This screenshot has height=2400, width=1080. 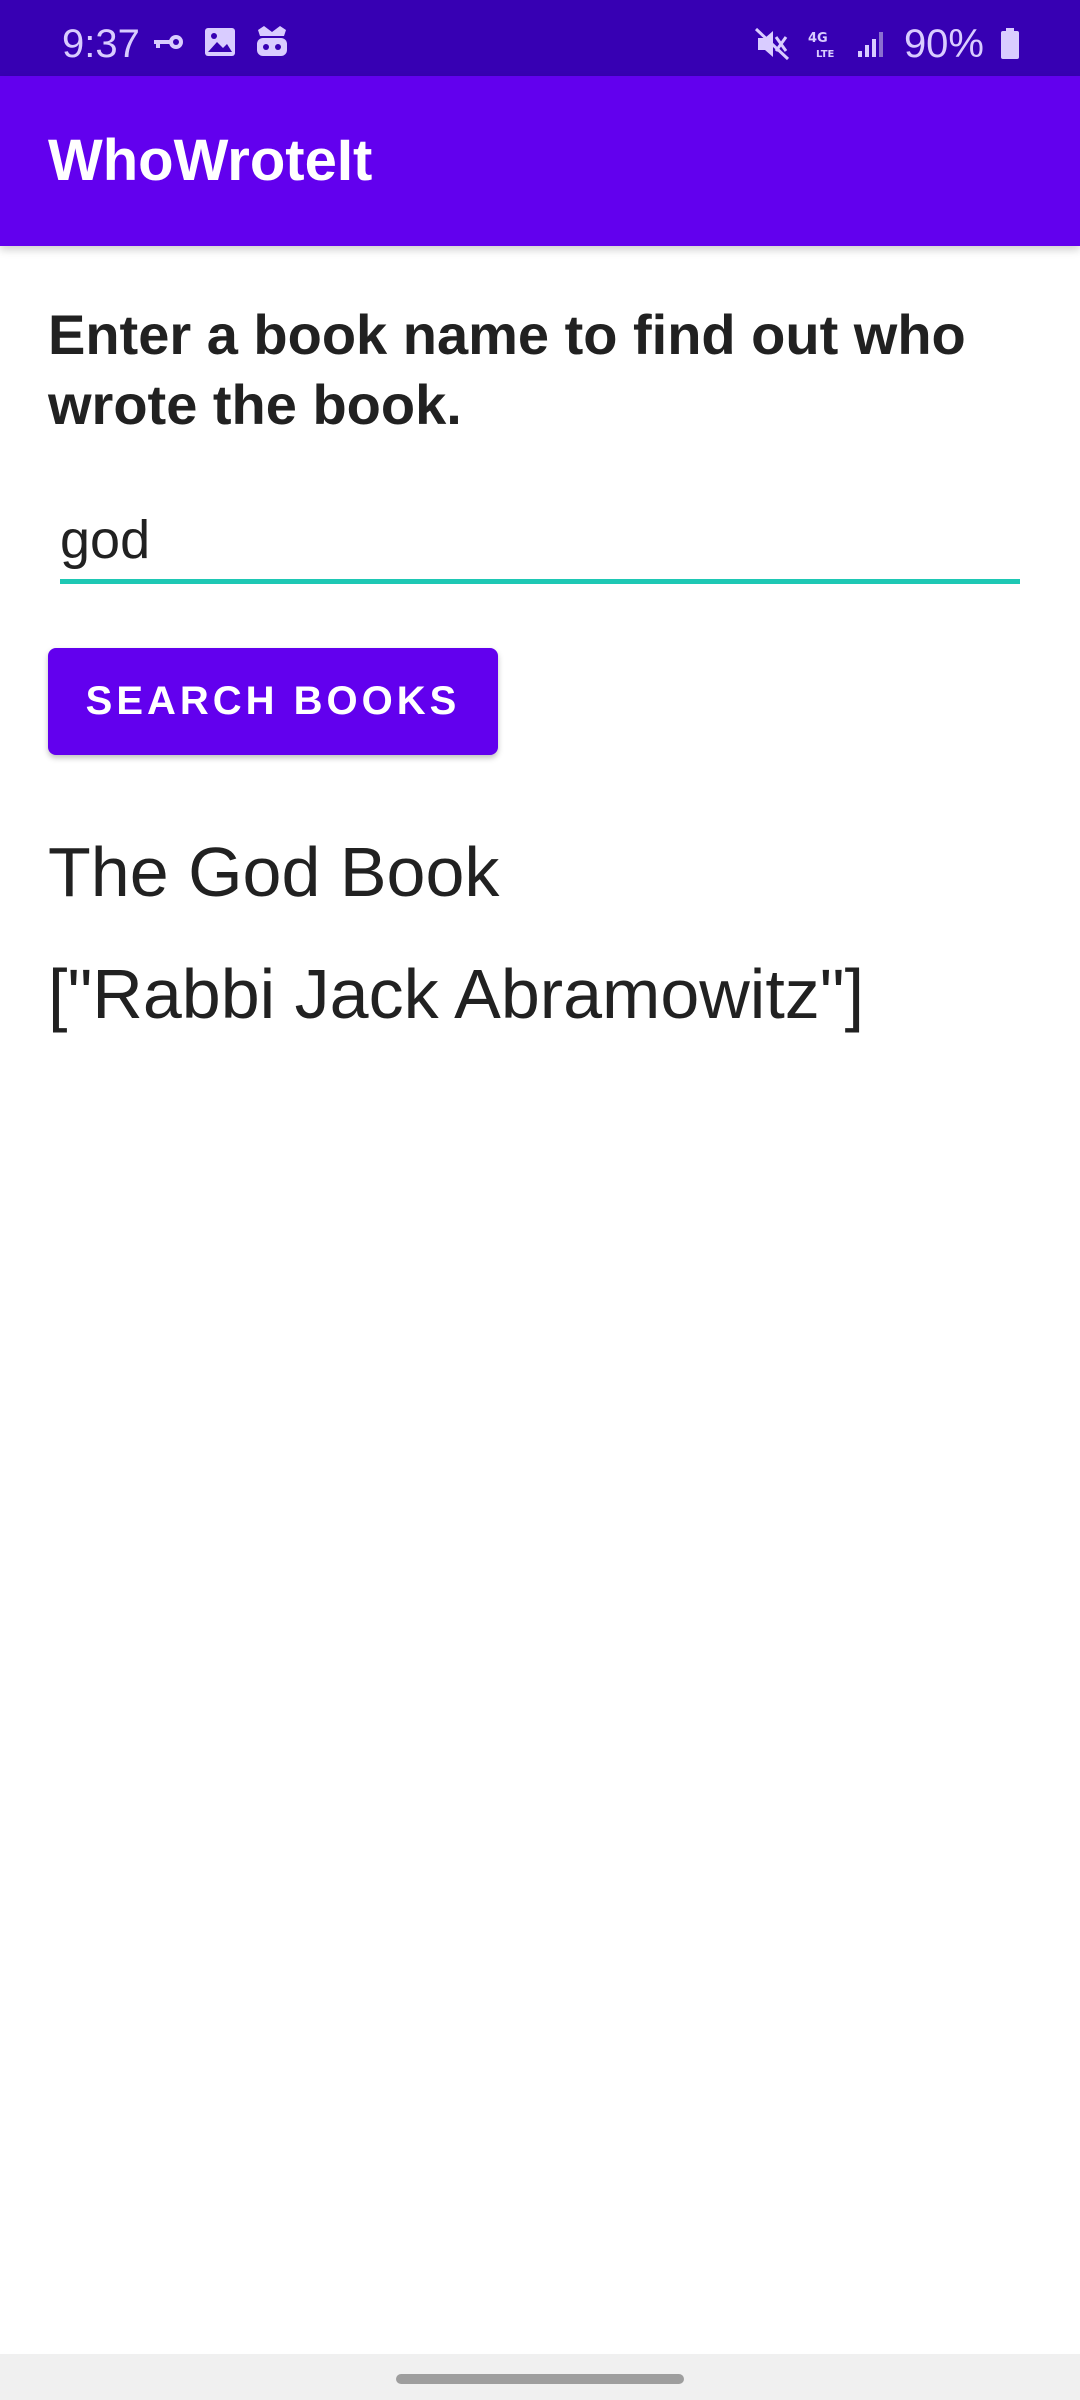 I want to click on navigation-bar, so click(x=540, y=2377).